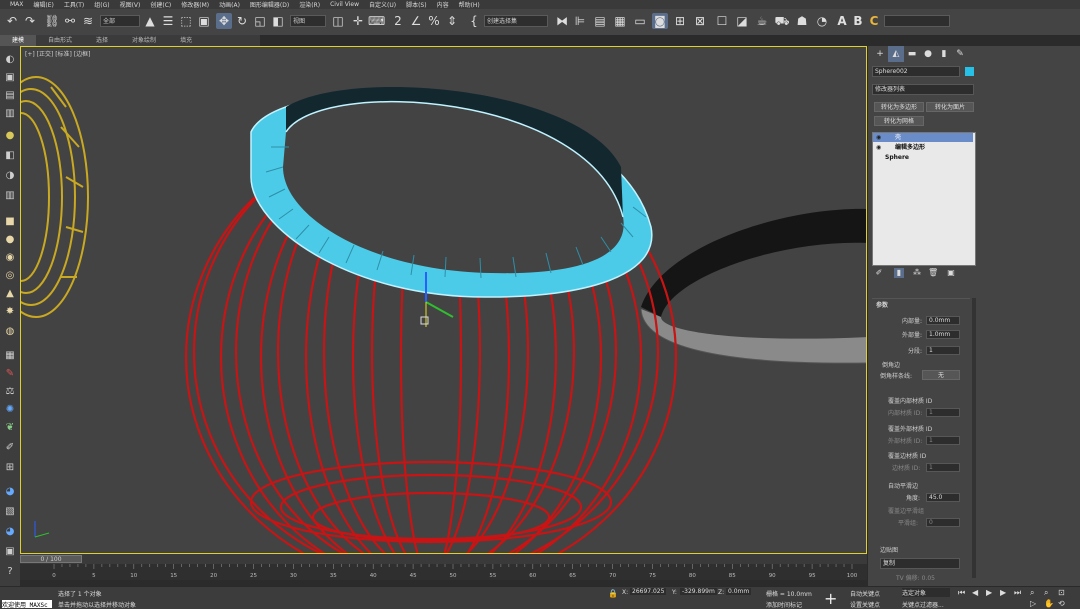  I want to click on field-of-view-icon: ▷, so click(1033, 603).